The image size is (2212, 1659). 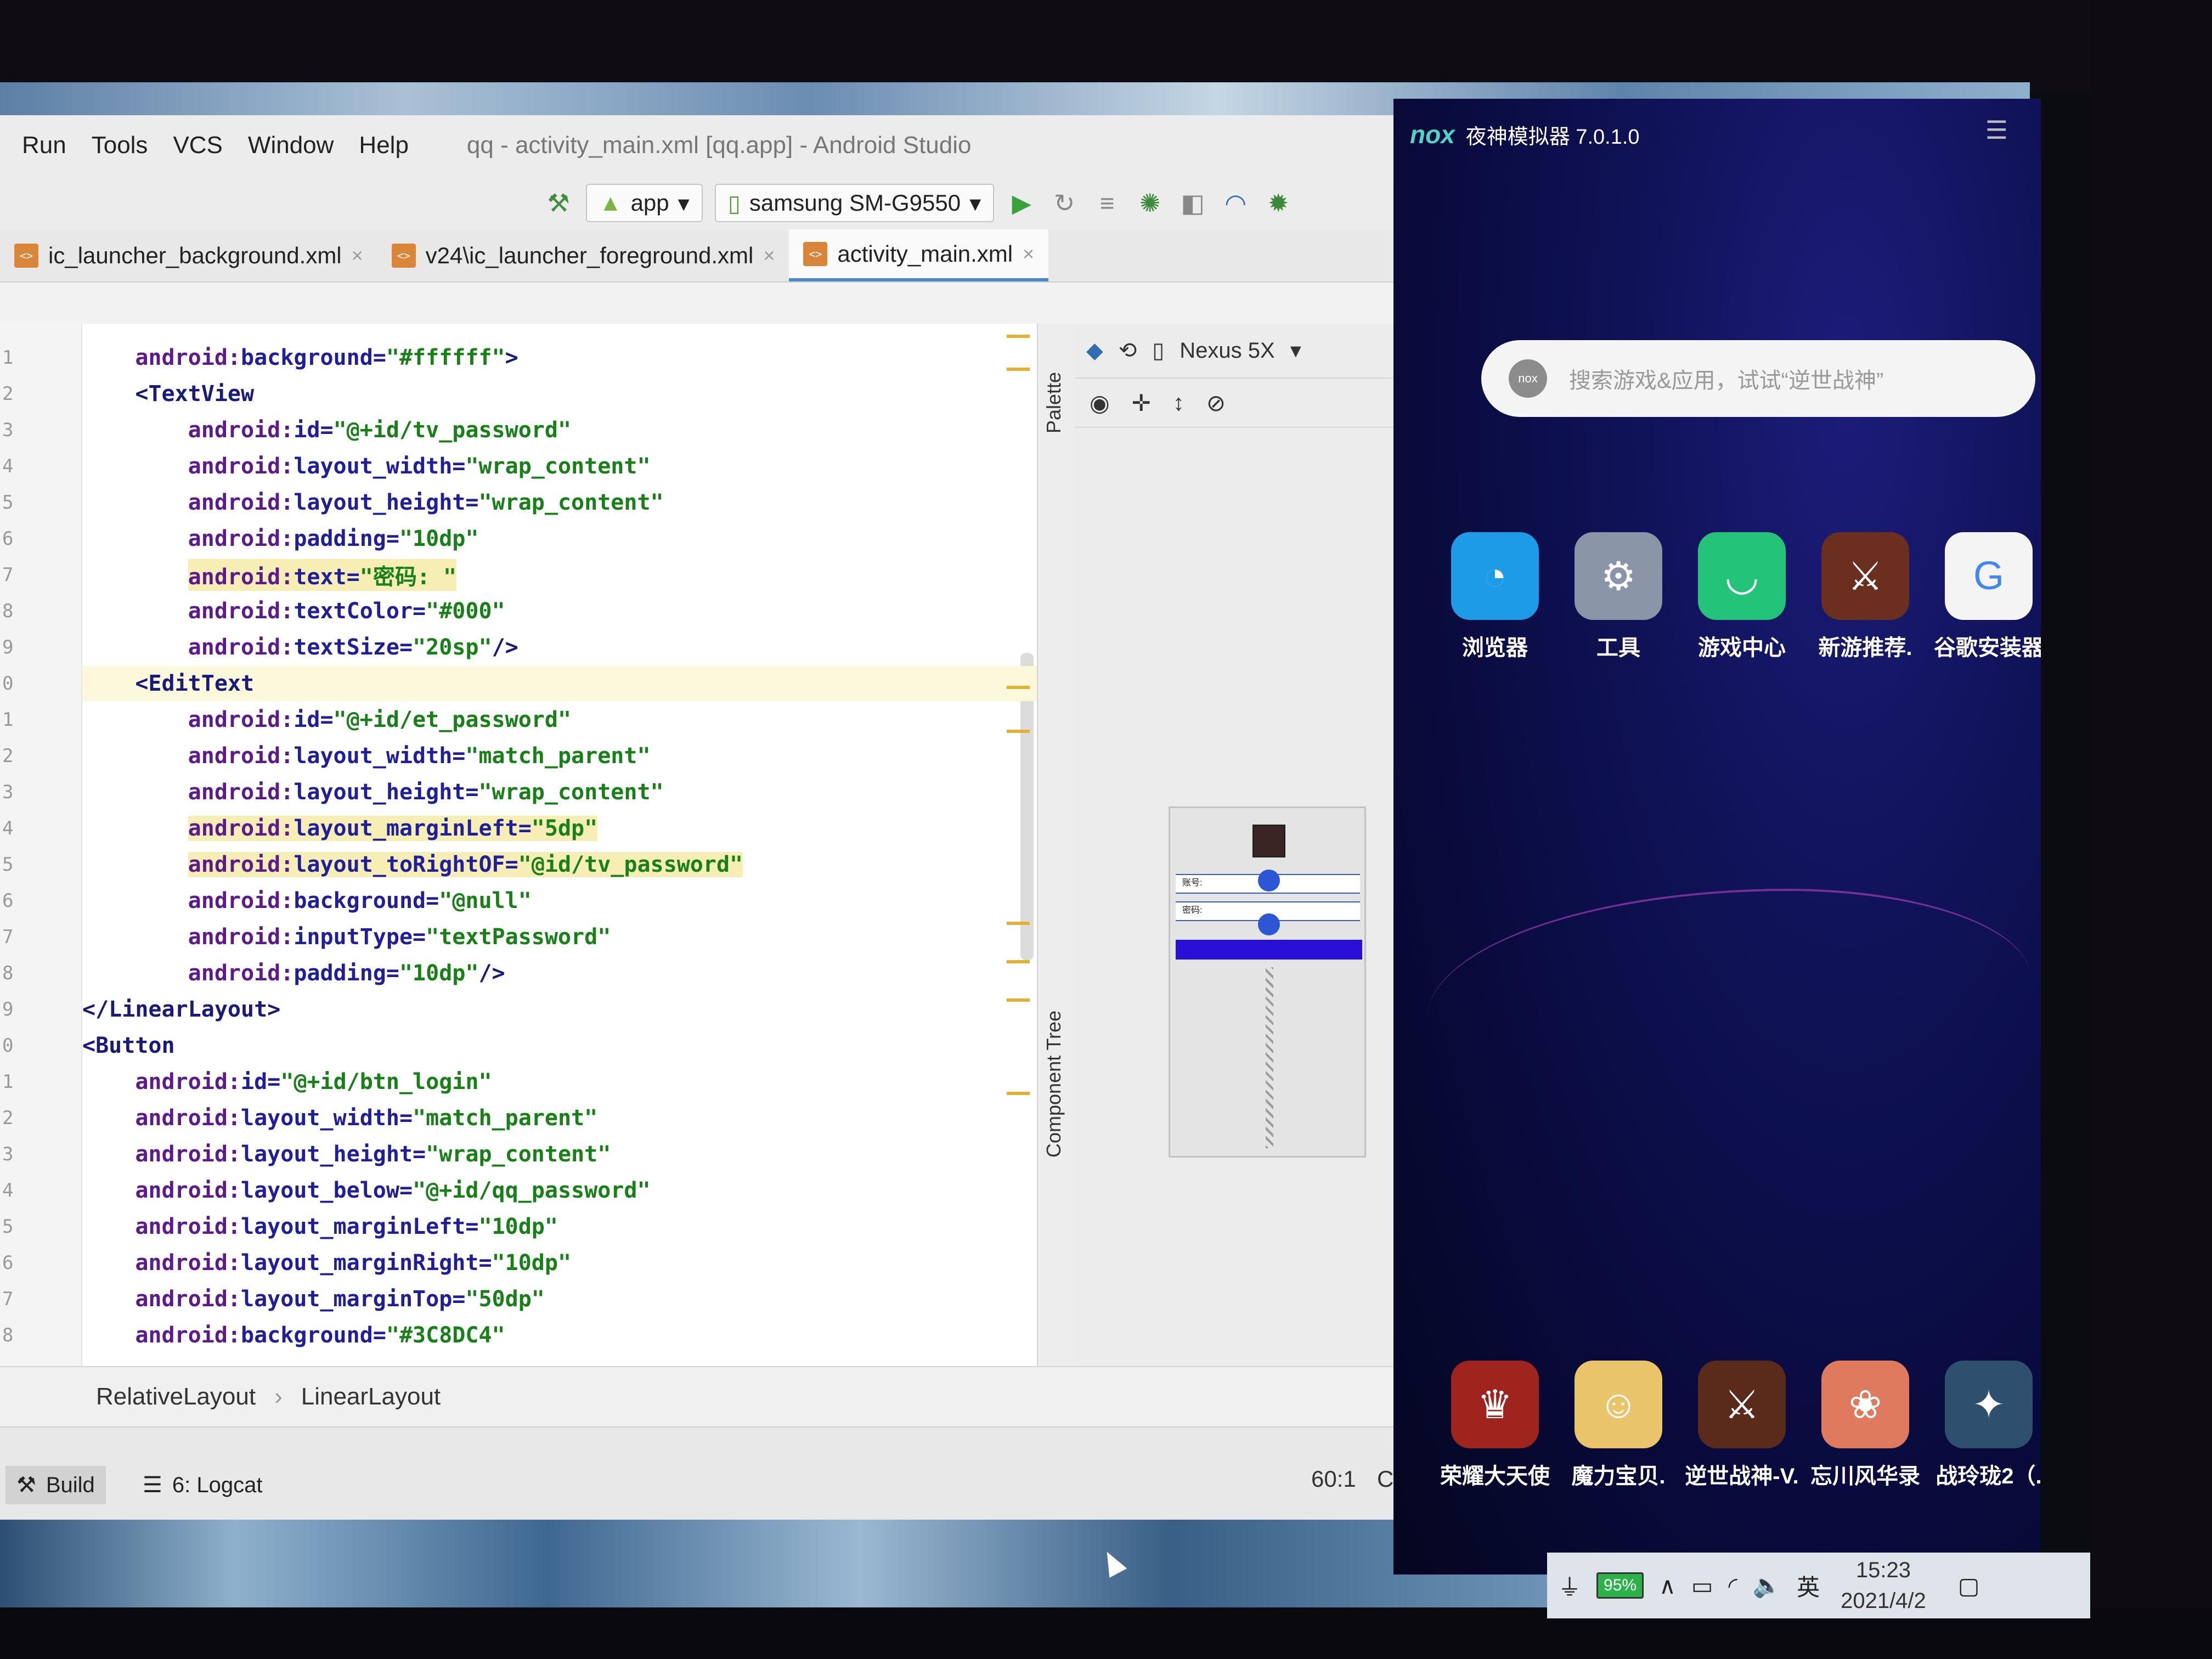 What do you see at coordinates (1619, 597) in the screenshot?
I see `app-shortcut: ⚙ 工具` at bounding box center [1619, 597].